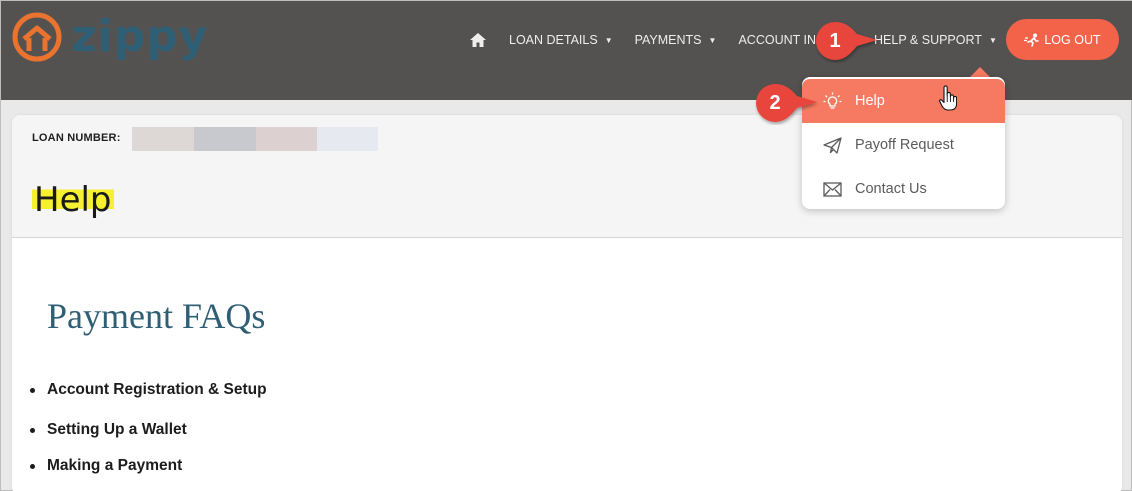 The image size is (1132, 491). I want to click on dropdown-item-payoff-label: Payoff Request, so click(904, 145).